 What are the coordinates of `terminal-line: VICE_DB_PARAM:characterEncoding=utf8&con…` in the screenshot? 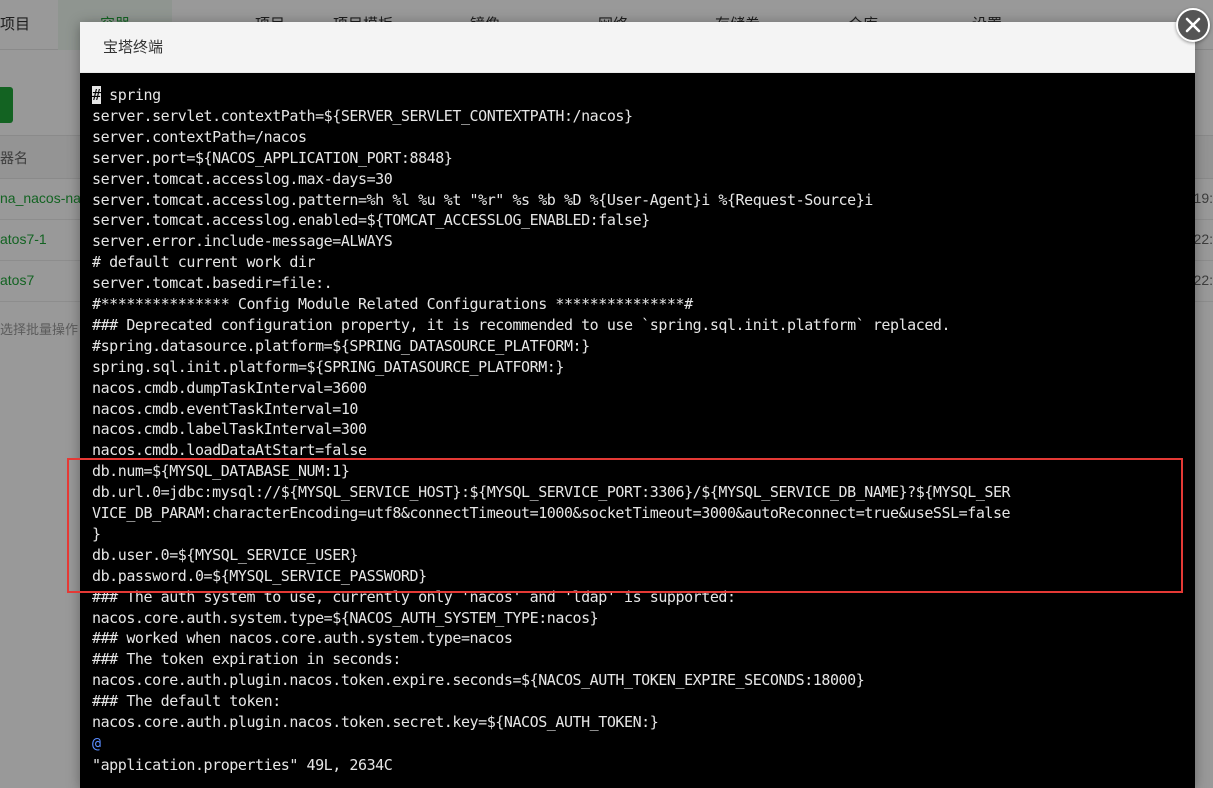 It's located at (551, 513).